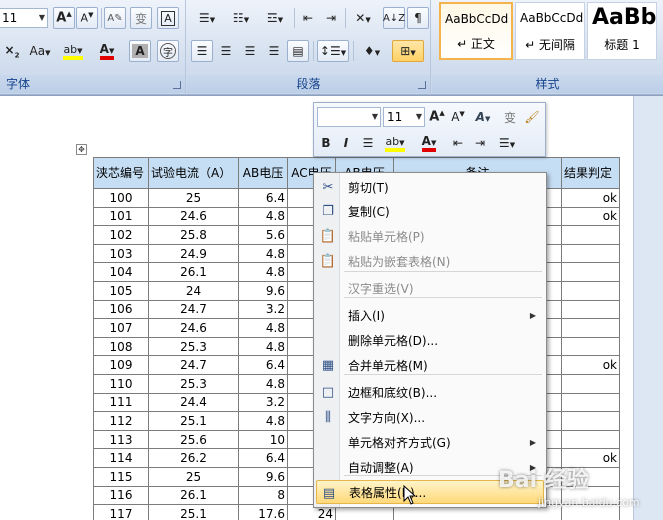 The width and height of the screenshot is (663, 520). I want to click on clear-format-button: A✎, so click(115, 18).